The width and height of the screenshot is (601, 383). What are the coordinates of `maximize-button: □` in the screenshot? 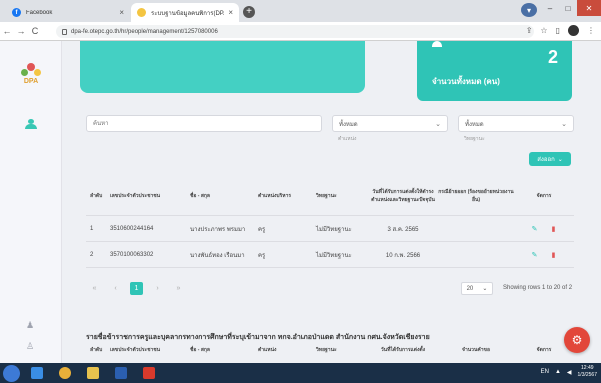 It's located at (568, 8).